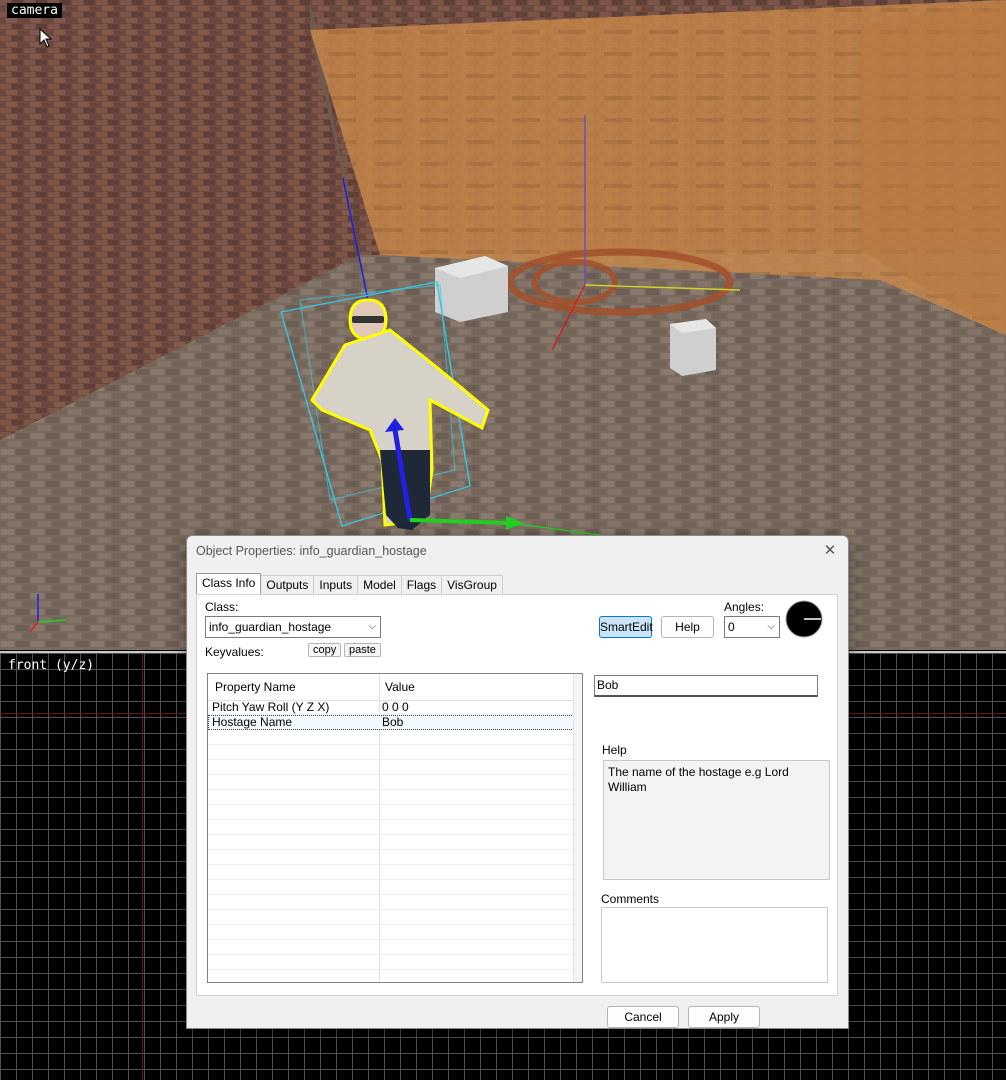 The width and height of the screenshot is (1006, 1080). What do you see at coordinates (472, 584) in the screenshot?
I see `tab-visgroup: VisGroup` at bounding box center [472, 584].